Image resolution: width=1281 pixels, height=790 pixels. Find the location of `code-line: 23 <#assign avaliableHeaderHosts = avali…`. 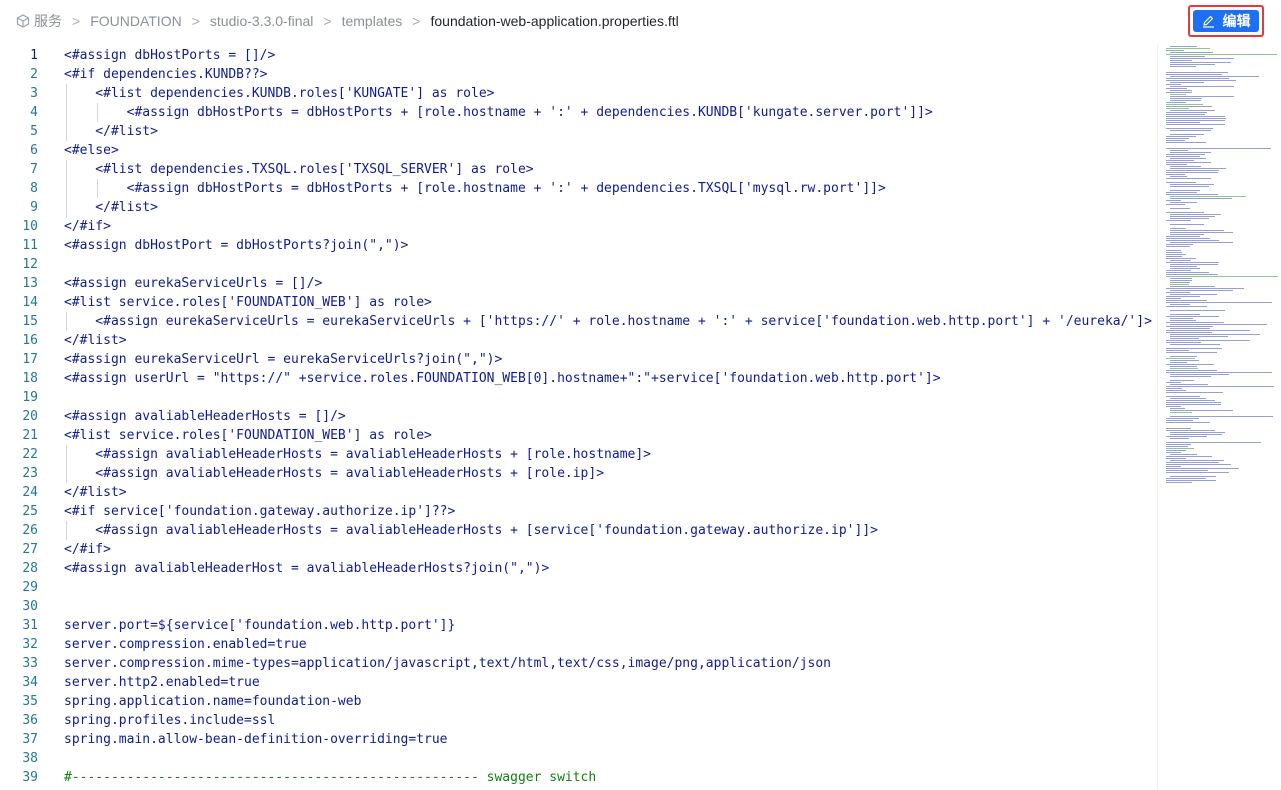

code-line: 23 <#assign avaliableHeaderHosts = avali… is located at coordinates (578, 473).